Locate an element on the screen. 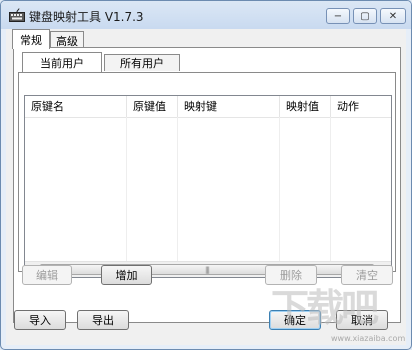 This screenshot has height=350, width=412. list-header: 原键名 原键值 映射键 映射值 动作 is located at coordinates (208, 107).